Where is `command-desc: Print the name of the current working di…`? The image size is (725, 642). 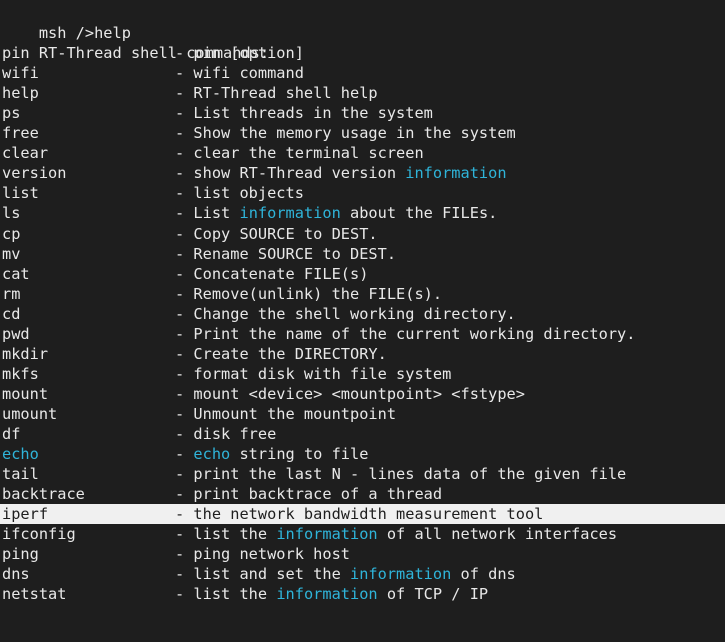 command-desc: Print the name of the current working di… is located at coordinates (414, 333).